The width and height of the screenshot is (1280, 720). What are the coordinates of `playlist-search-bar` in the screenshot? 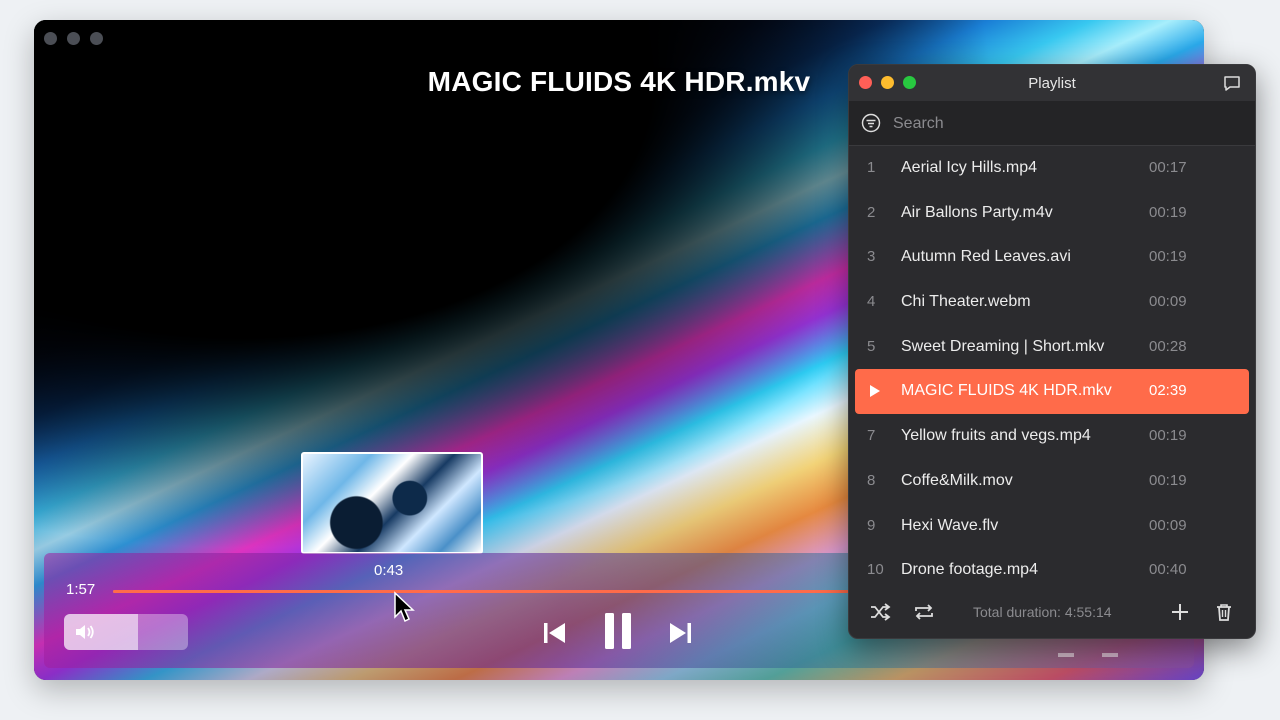 It's located at (1052, 123).